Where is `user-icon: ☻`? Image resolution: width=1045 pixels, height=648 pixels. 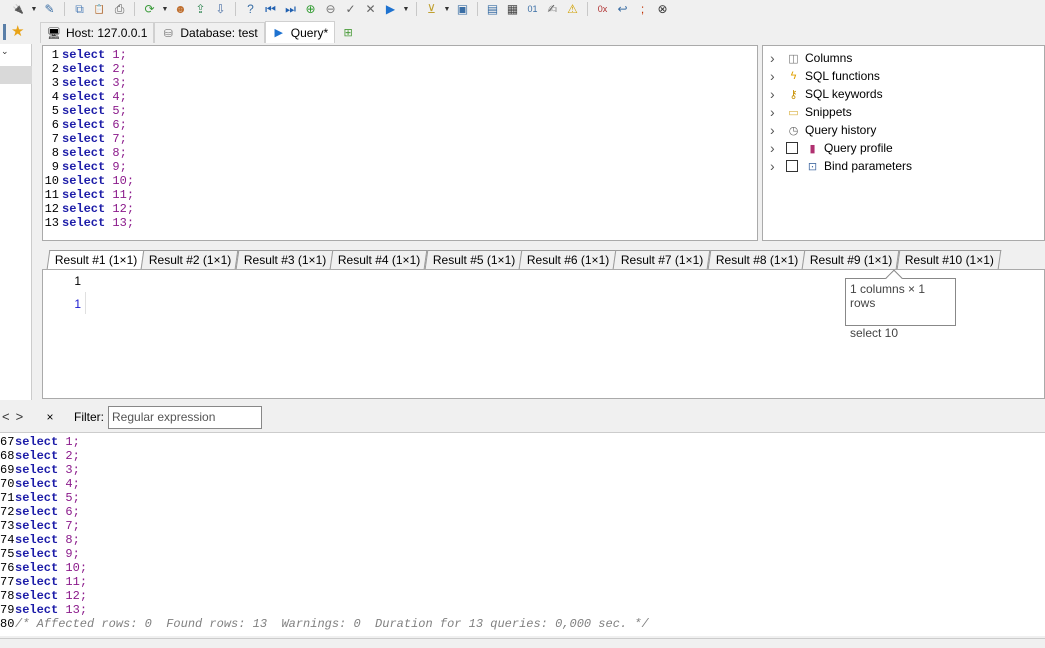
user-icon: ☻ is located at coordinates (180, 9).